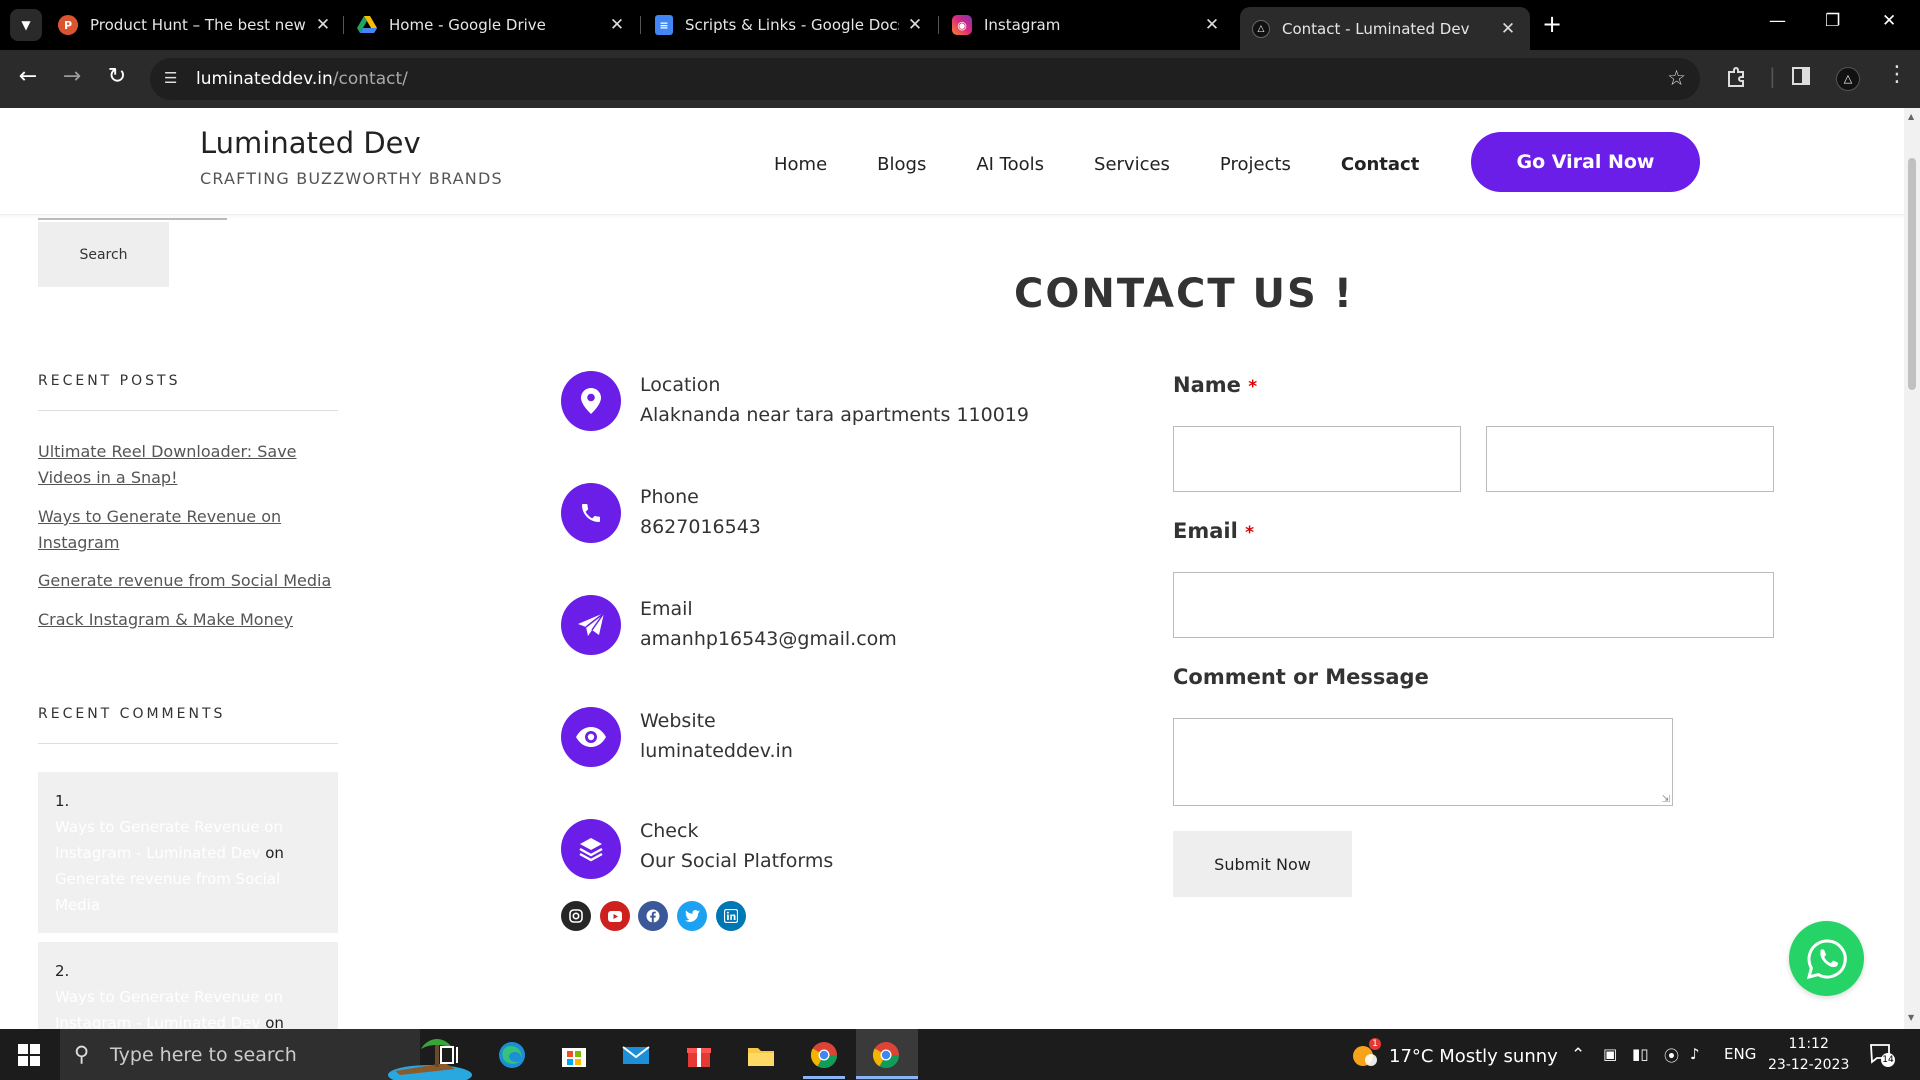 The image size is (1920, 1080). What do you see at coordinates (692, 916) in the screenshot?
I see `twitter-icon` at bounding box center [692, 916].